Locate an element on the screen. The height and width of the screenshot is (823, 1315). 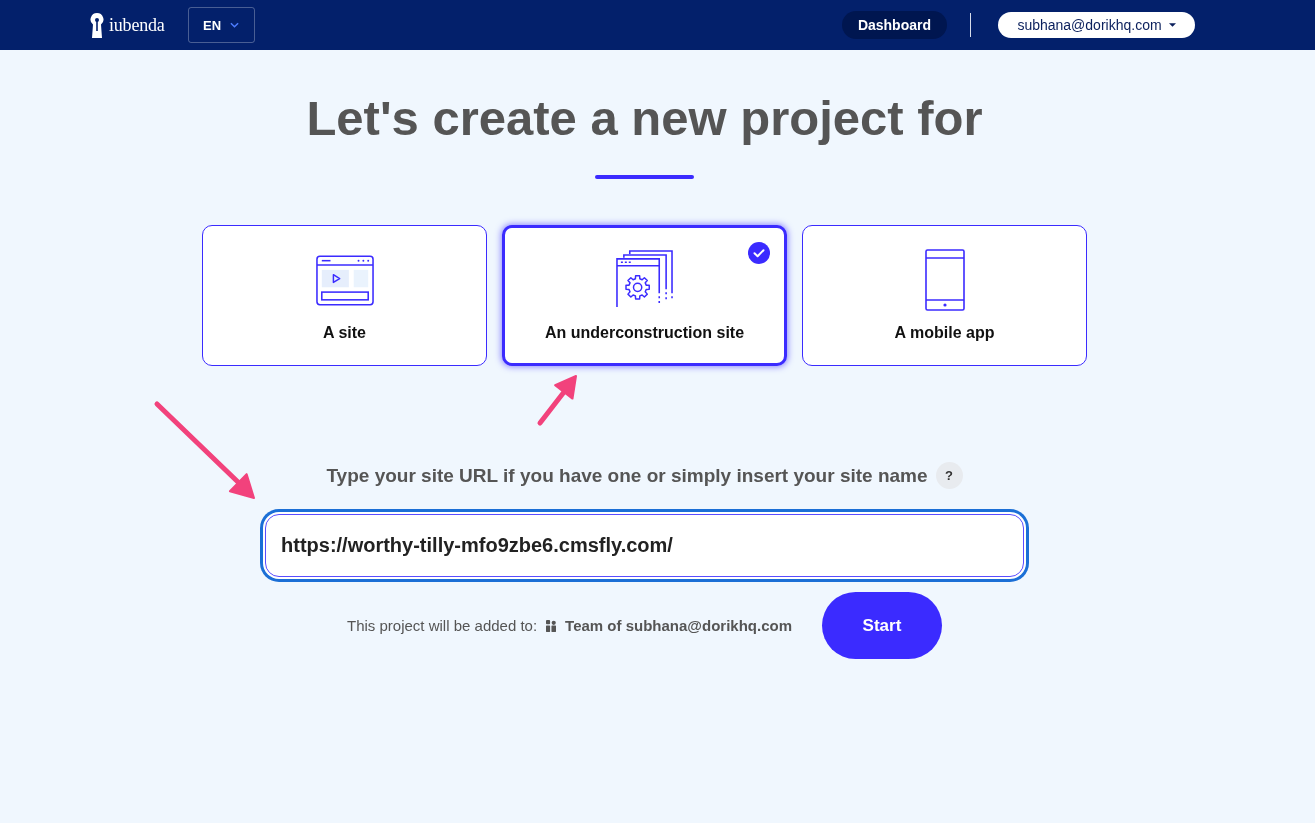
project-type-card: A mobile app is located at coordinates (944, 295).